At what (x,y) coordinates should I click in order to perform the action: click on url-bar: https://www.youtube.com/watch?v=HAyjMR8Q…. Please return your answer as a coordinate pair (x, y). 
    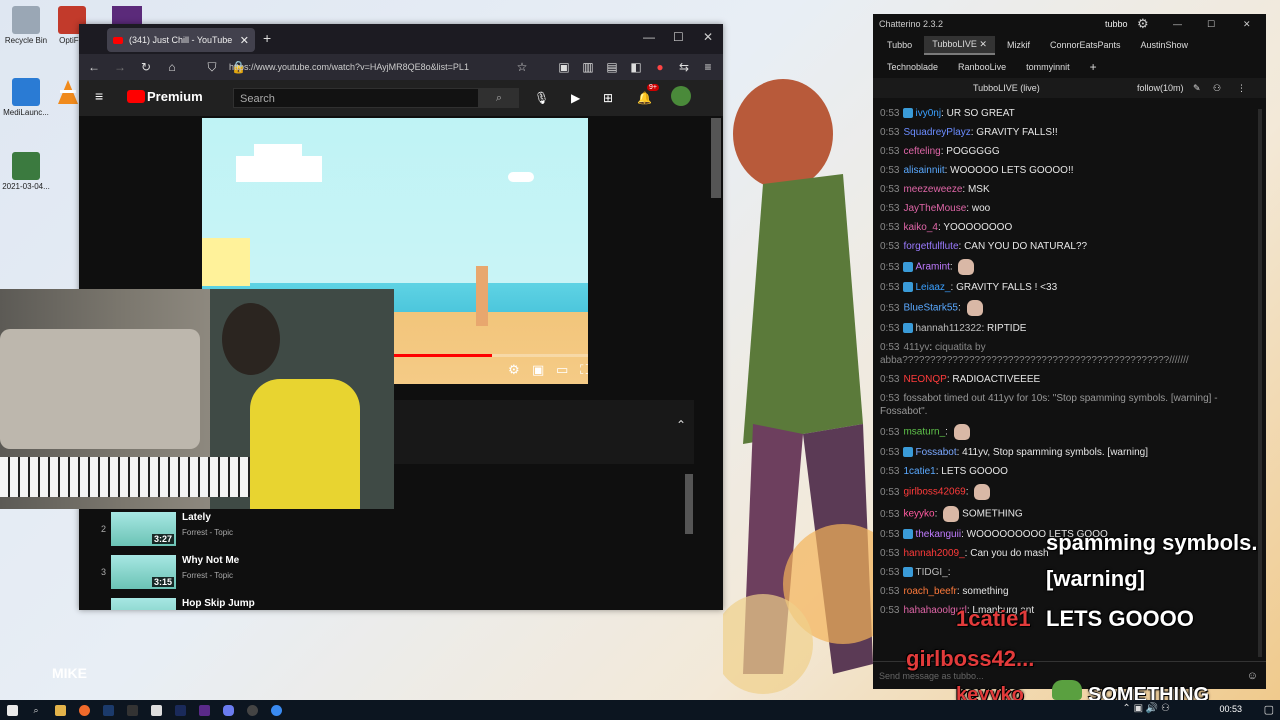
    Looking at the image, I should click on (379, 67).